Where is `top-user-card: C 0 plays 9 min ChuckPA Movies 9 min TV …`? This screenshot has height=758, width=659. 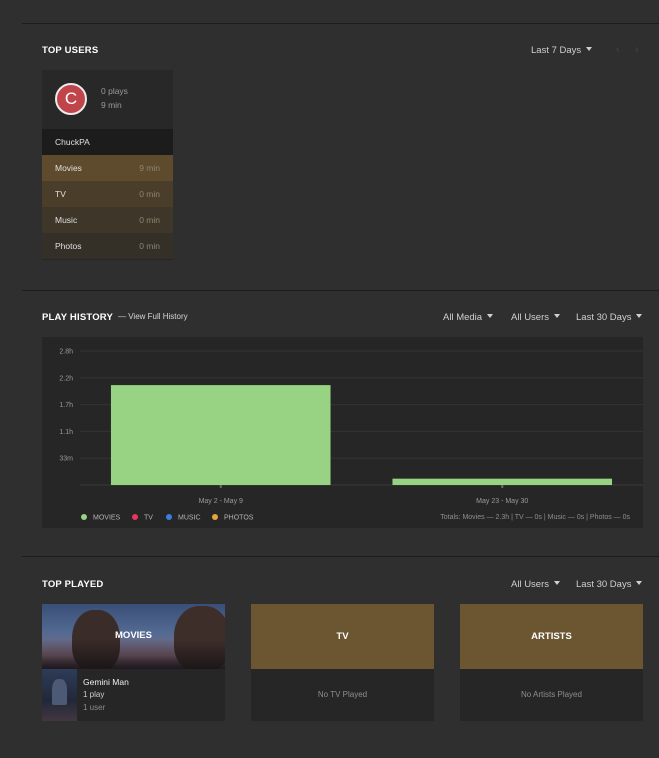
top-user-card: C 0 plays 9 min ChuckPA Movies 9 min TV … is located at coordinates (107, 165).